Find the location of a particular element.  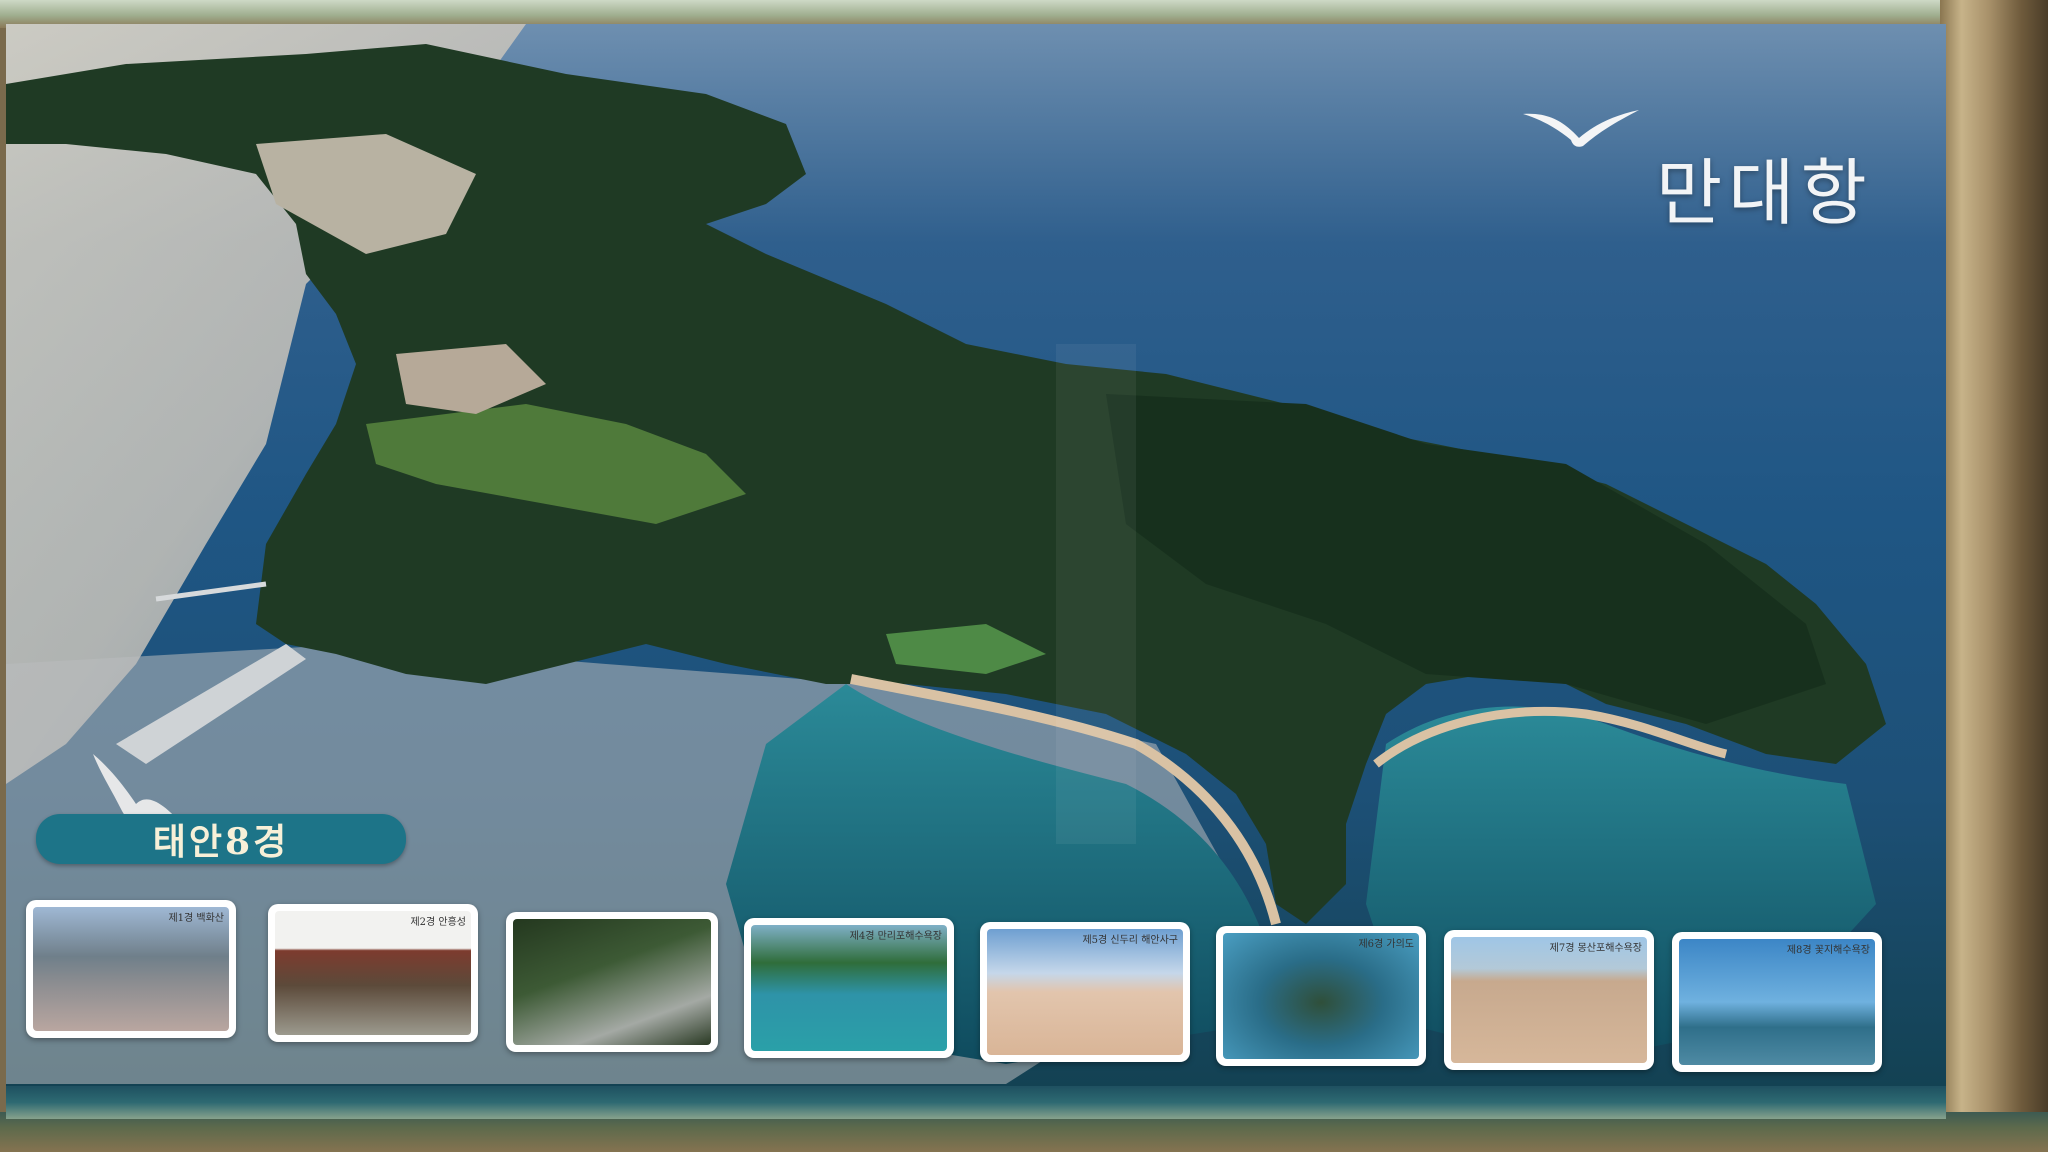

thumbnail-8: 제8경 꽃지해수욕장 is located at coordinates (1777, 1002).